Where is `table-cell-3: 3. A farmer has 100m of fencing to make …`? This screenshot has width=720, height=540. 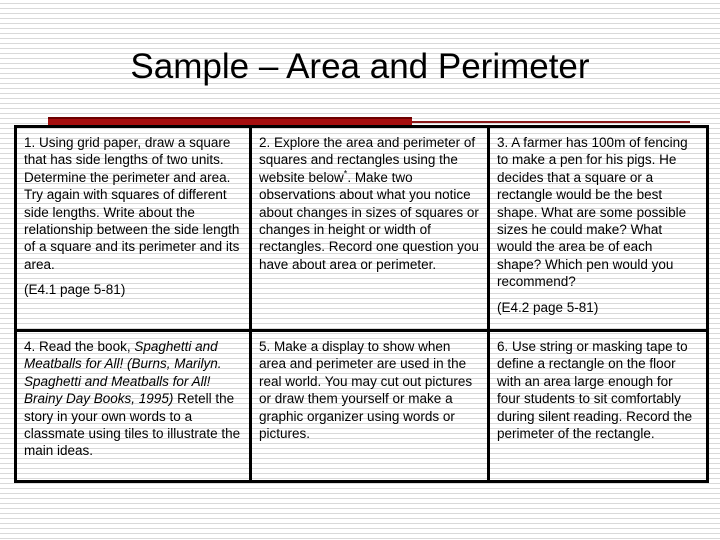
table-cell-3: 3. A farmer has 100m of fencing to make … is located at coordinates (596, 228).